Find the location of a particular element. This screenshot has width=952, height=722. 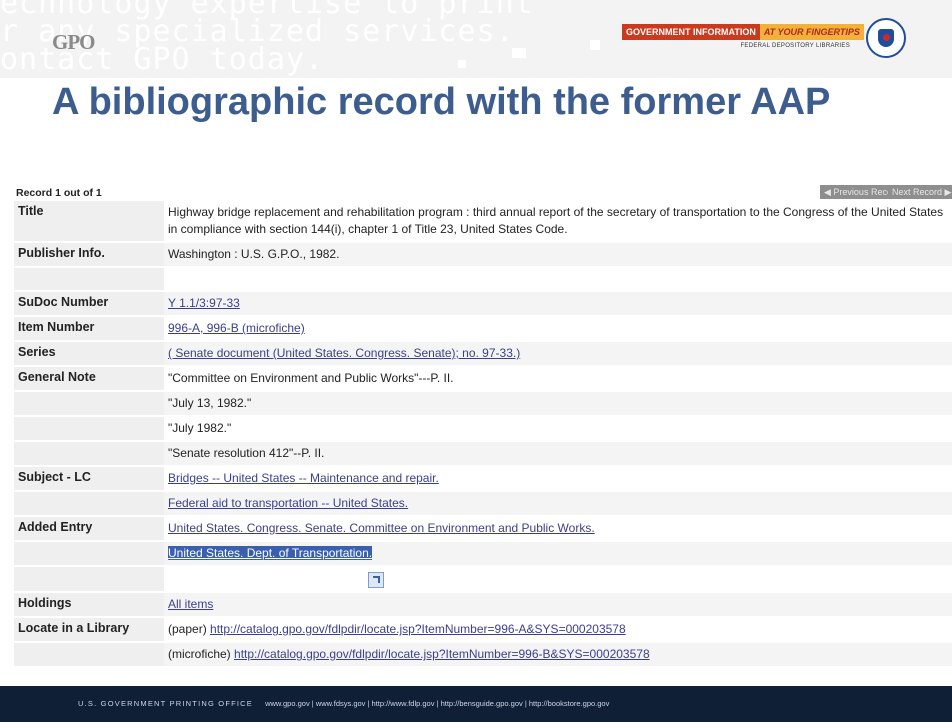

table-row: Item Number 996-A, 996-B (microfiche) is located at coordinates (483, 329).